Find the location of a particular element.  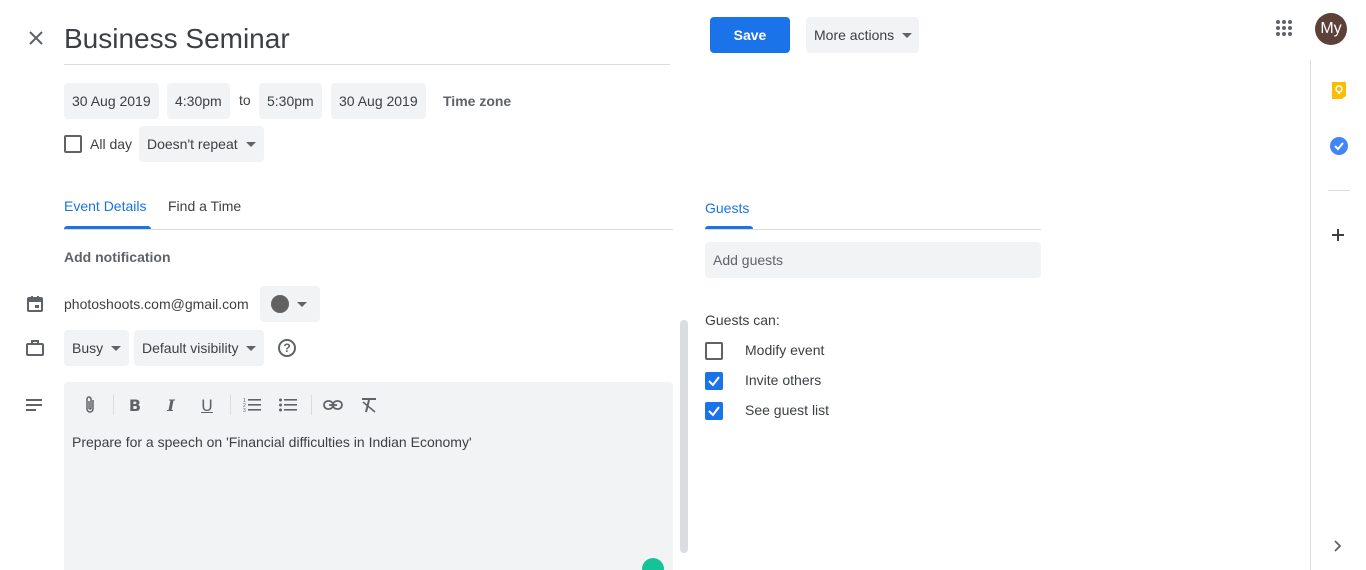

briefcase-icon is located at coordinates (35, 348).